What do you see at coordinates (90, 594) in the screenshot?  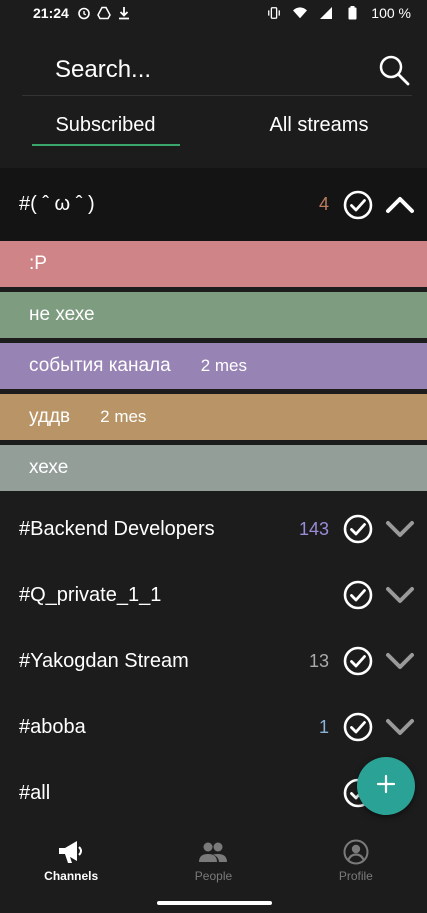 I see `stream-name: #Q_private_1_1` at bounding box center [90, 594].